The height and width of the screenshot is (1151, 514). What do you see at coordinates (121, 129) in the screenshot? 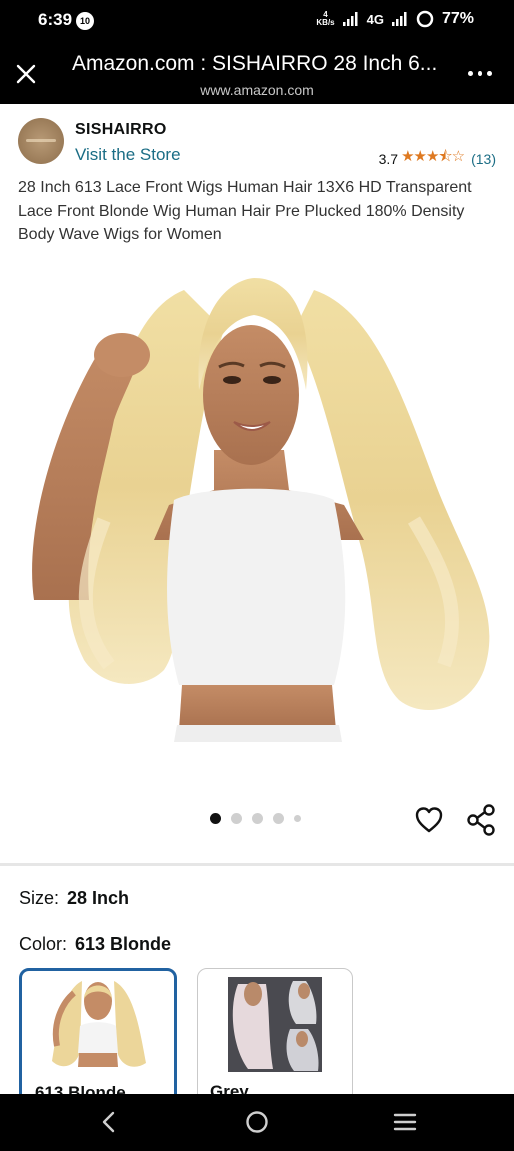
I see `store-name: SISHAIRRO` at bounding box center [121, 129].